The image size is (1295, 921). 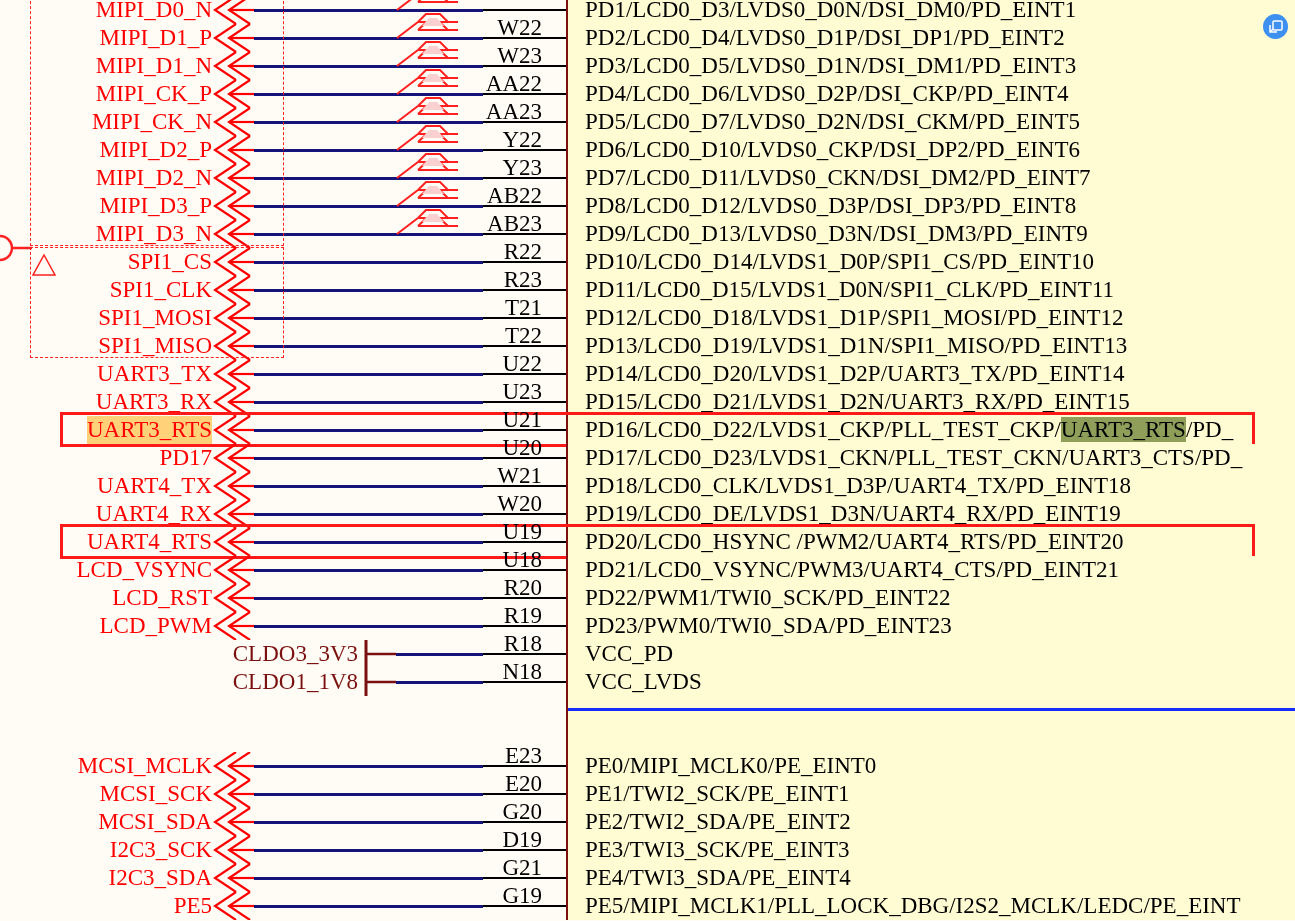 What do you see at coordinates (857, 402) in the screenshot?
I see `pin-function-label: PD15/LCD0_D21/LVDS1_D2N/UART3_RX/PD_EINT15` at bounding box center [857, 402].